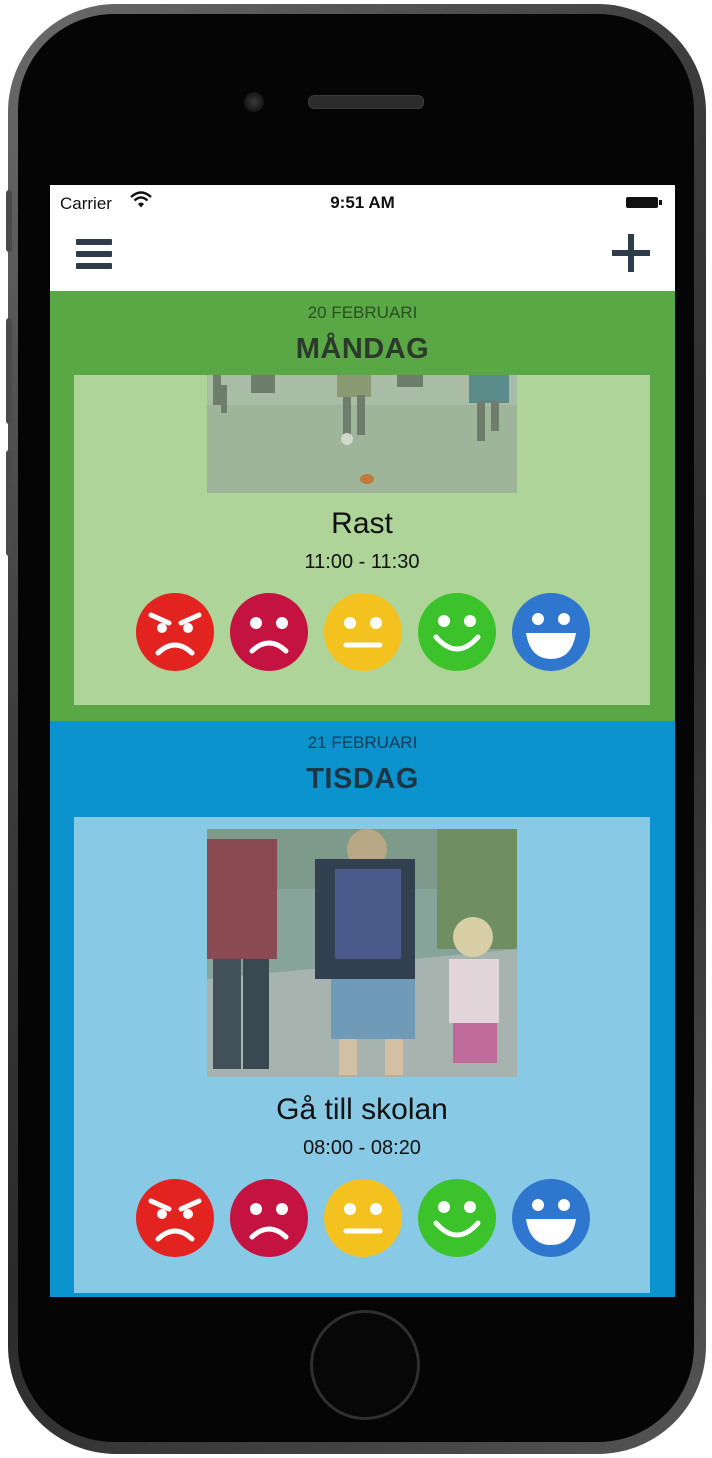  Describe the element at coordinates (362, 562) in the screenshot. I see `activity-time: 11:00 - 11:30` at that location.